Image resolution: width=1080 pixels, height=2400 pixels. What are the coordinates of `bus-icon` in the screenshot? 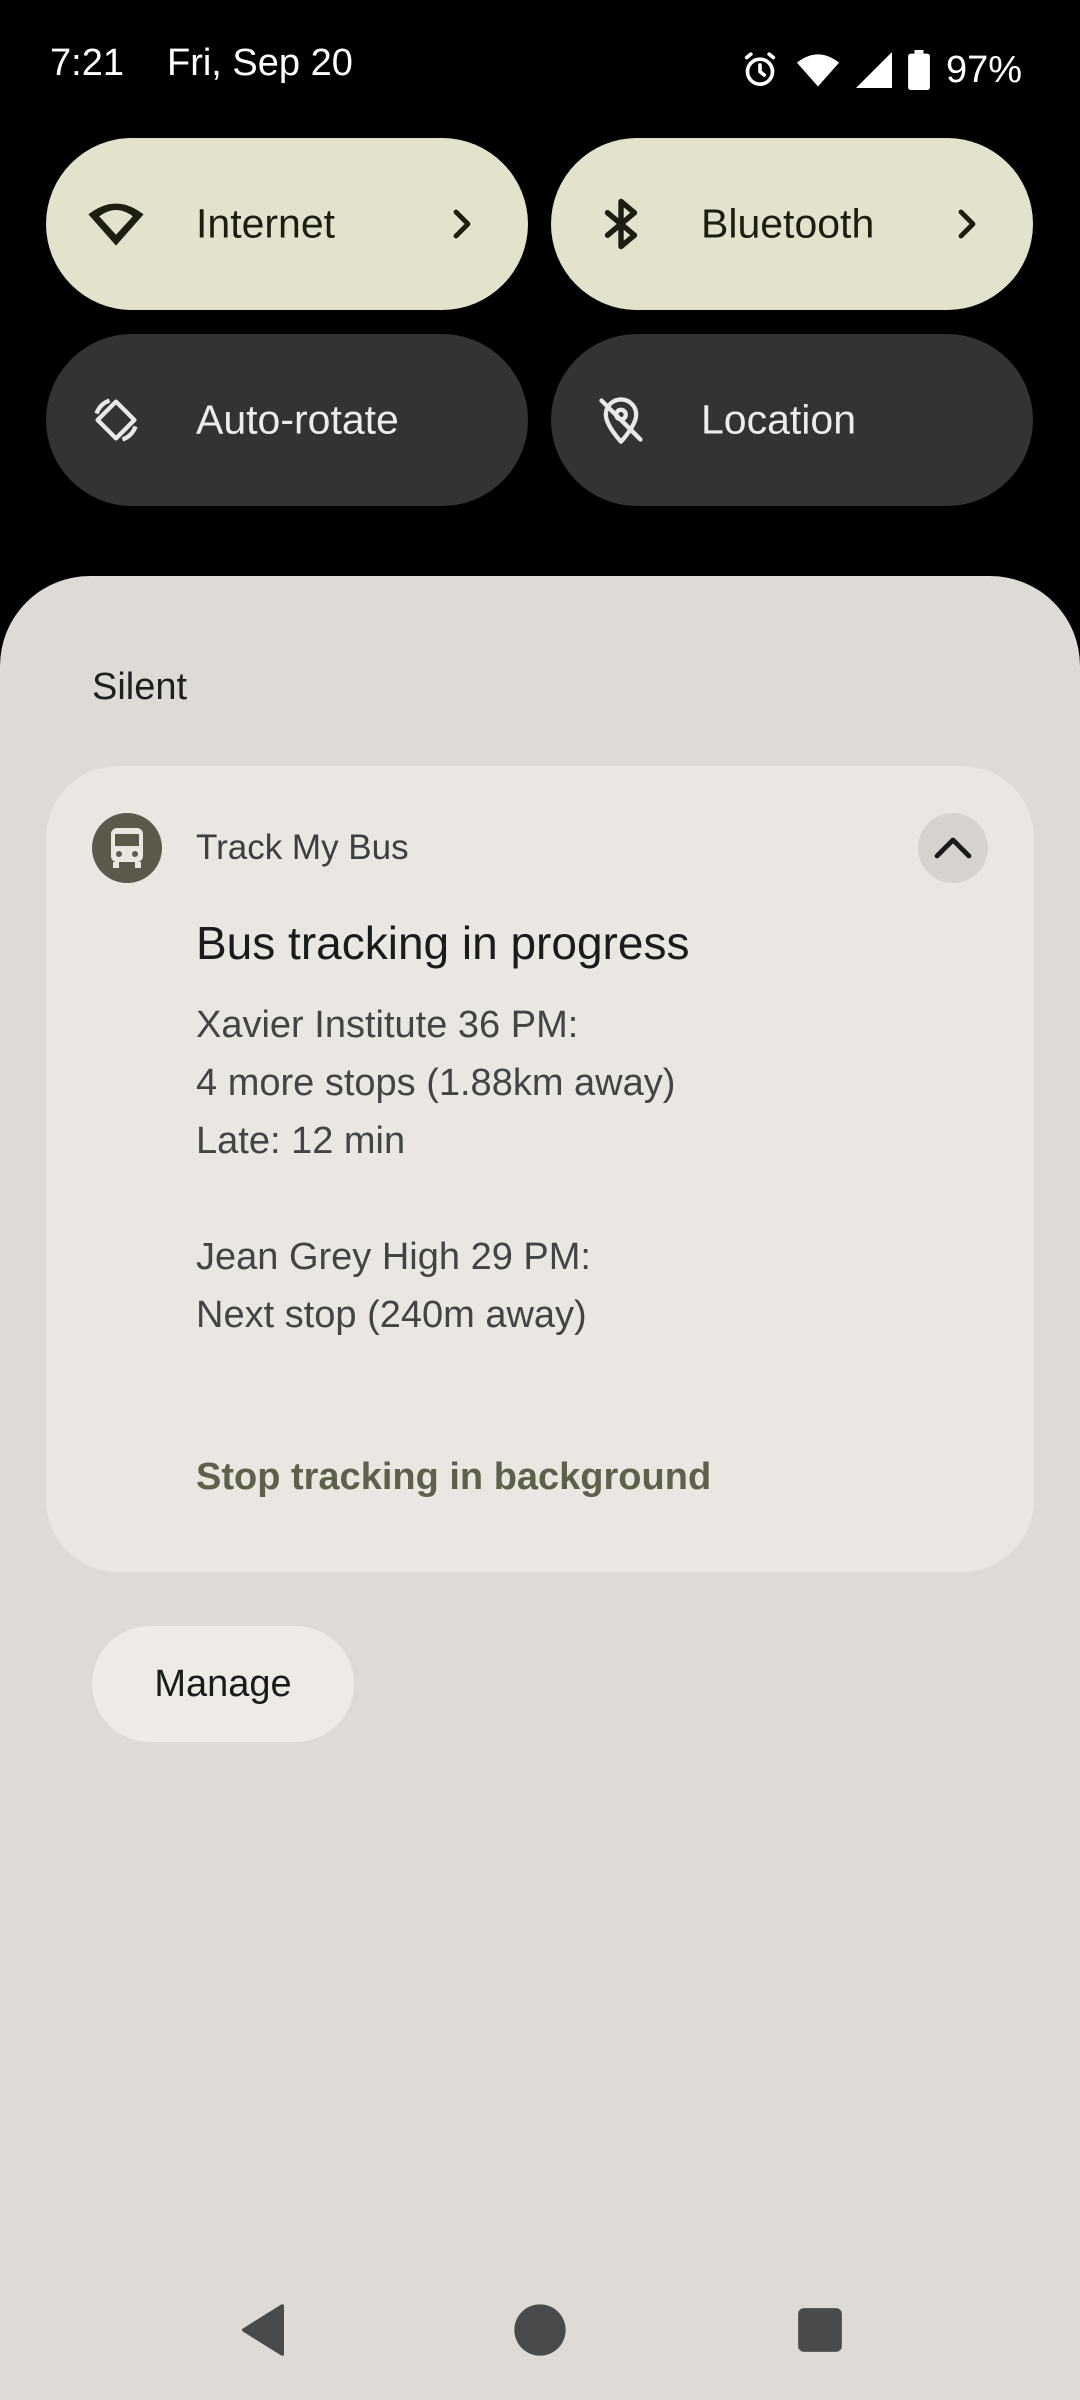 It's located at (127, 848).